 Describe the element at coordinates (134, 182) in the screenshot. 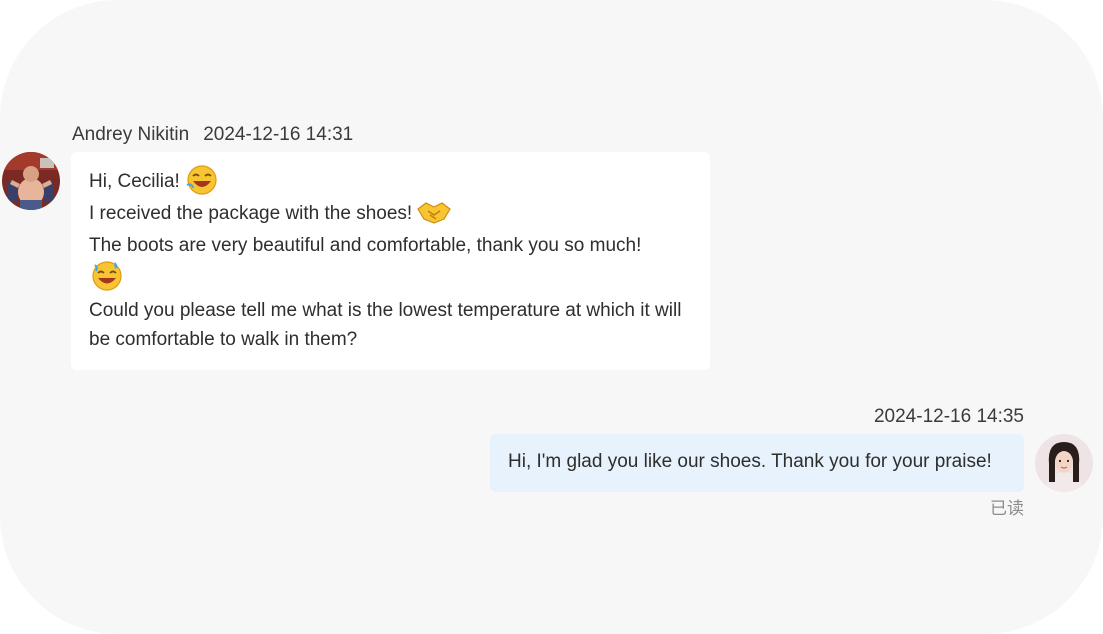

I see `message-text: Hi, Cecilia!` at that location.